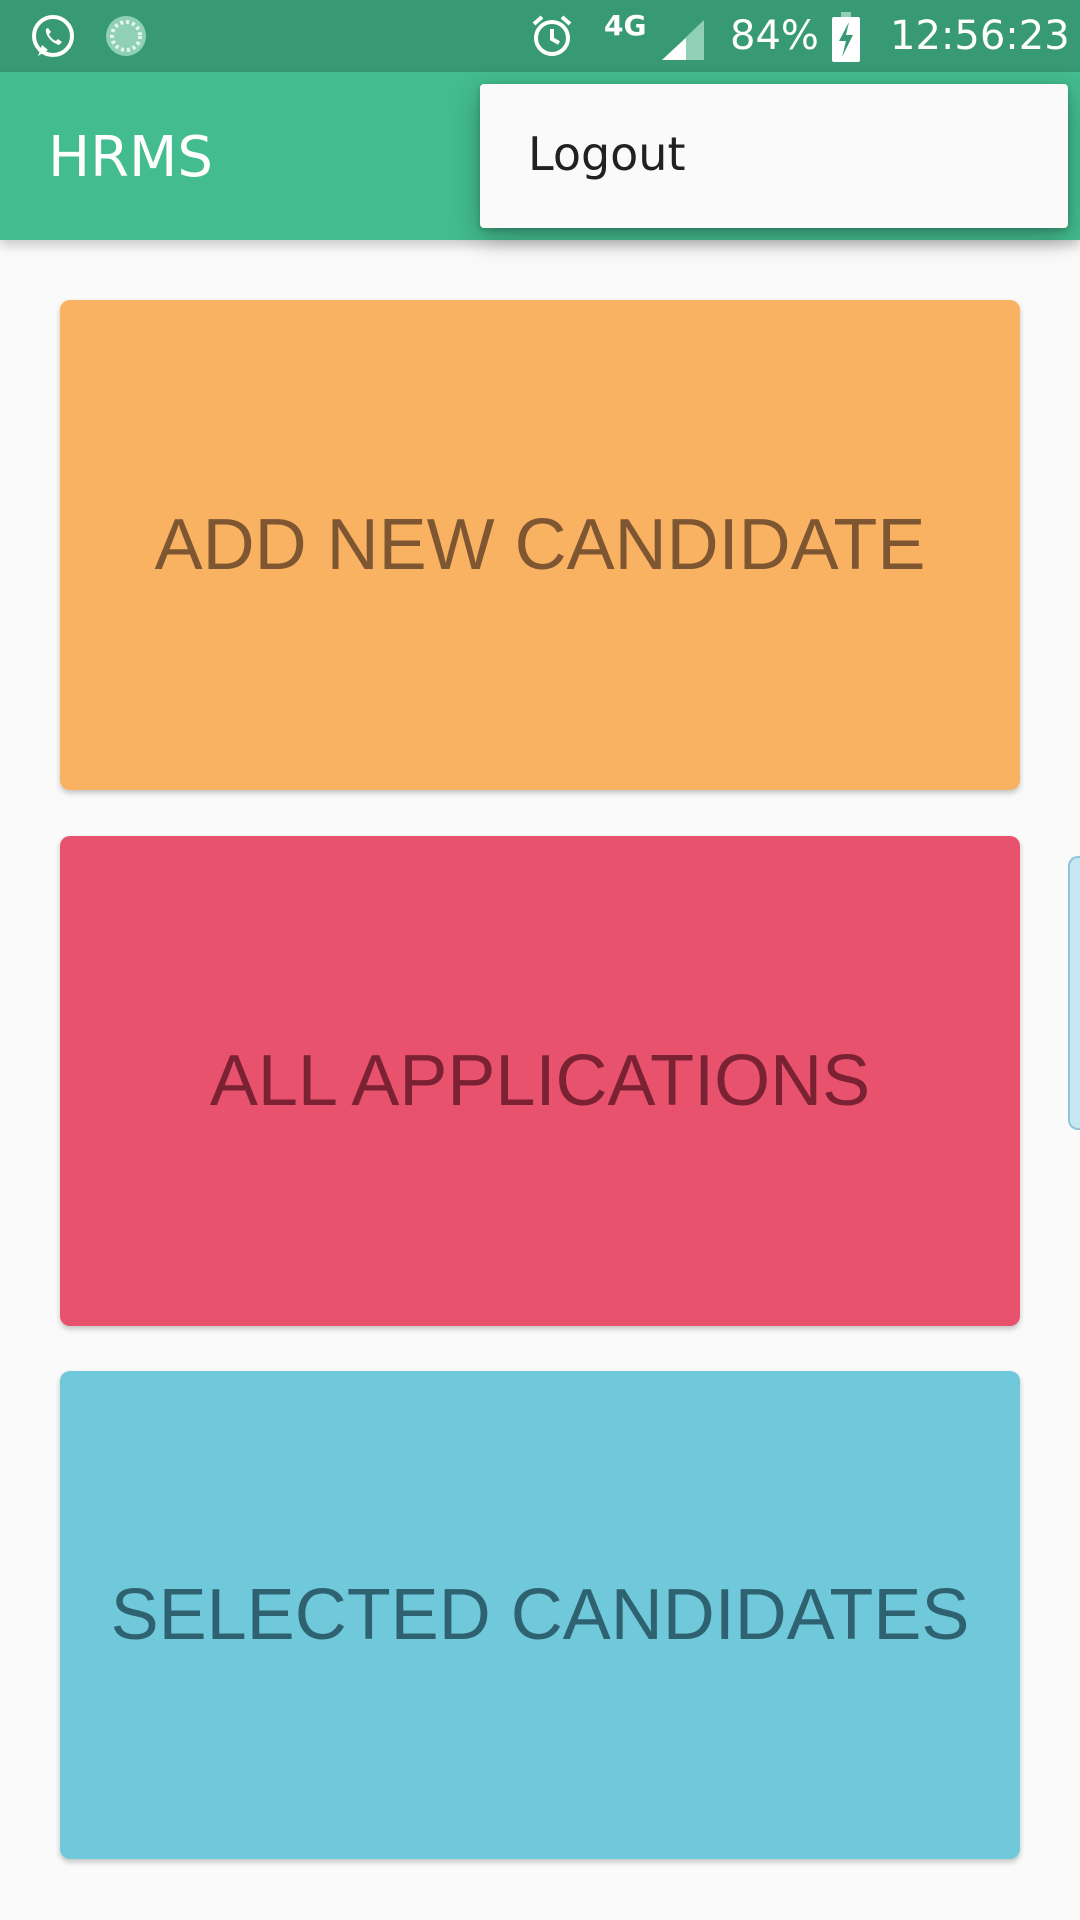 Image resolution: width=1080 pixels, height=1920 pixels. Describe the element at coordinates (126, 38) in the screenshot. I see `sync-icon` at that location.